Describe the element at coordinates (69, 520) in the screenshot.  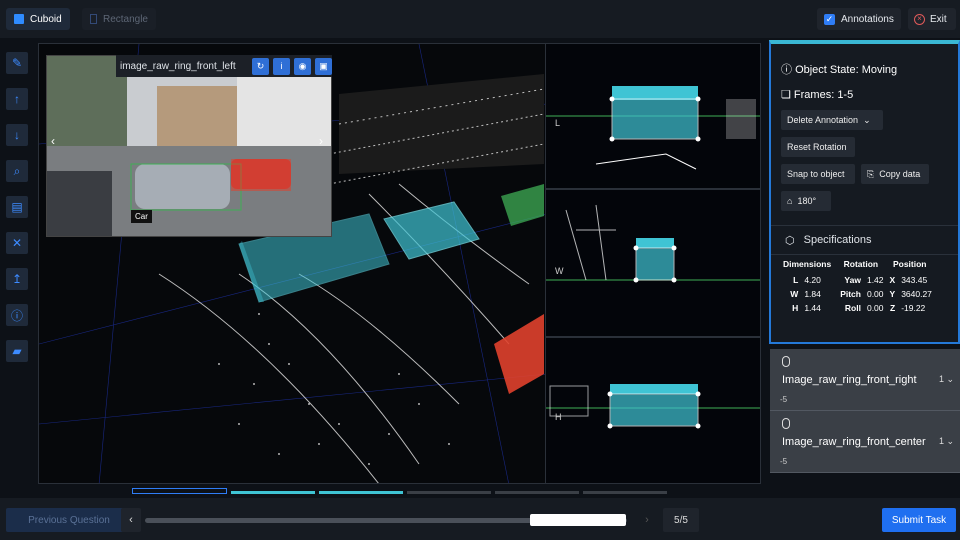
I see `previous-question-button: Previous Question` at that location.